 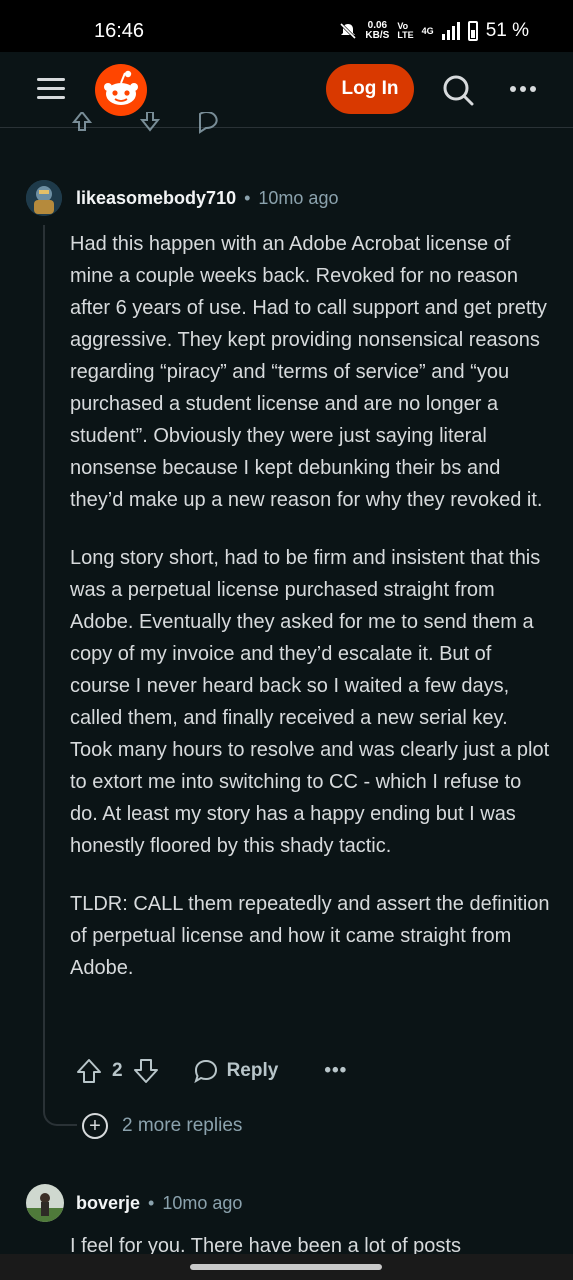 I want to click on reply-label: Reply, so click(x=252, y=1070).